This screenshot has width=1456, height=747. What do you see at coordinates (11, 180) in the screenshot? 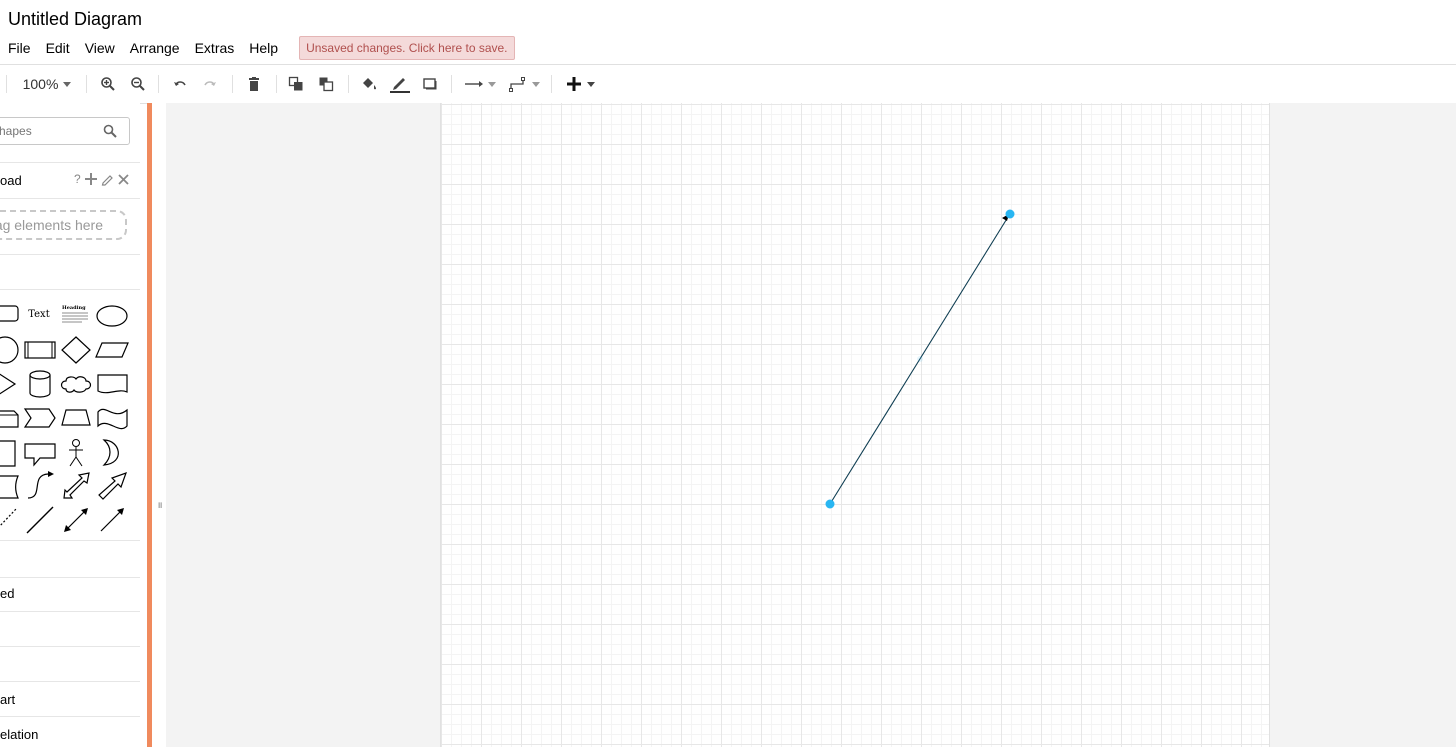
I see `scratchpad-title: oad` at bounding box center [11, 180].